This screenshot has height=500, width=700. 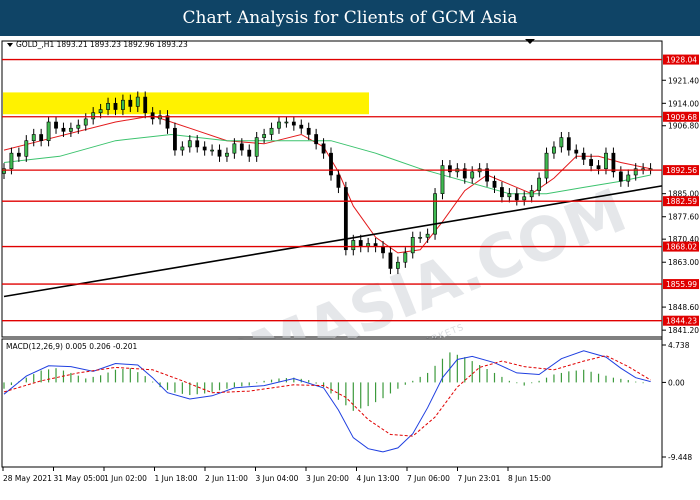 I want to click on time-tick-label: 7 Jun 23:01, so click(x=479, y=478).